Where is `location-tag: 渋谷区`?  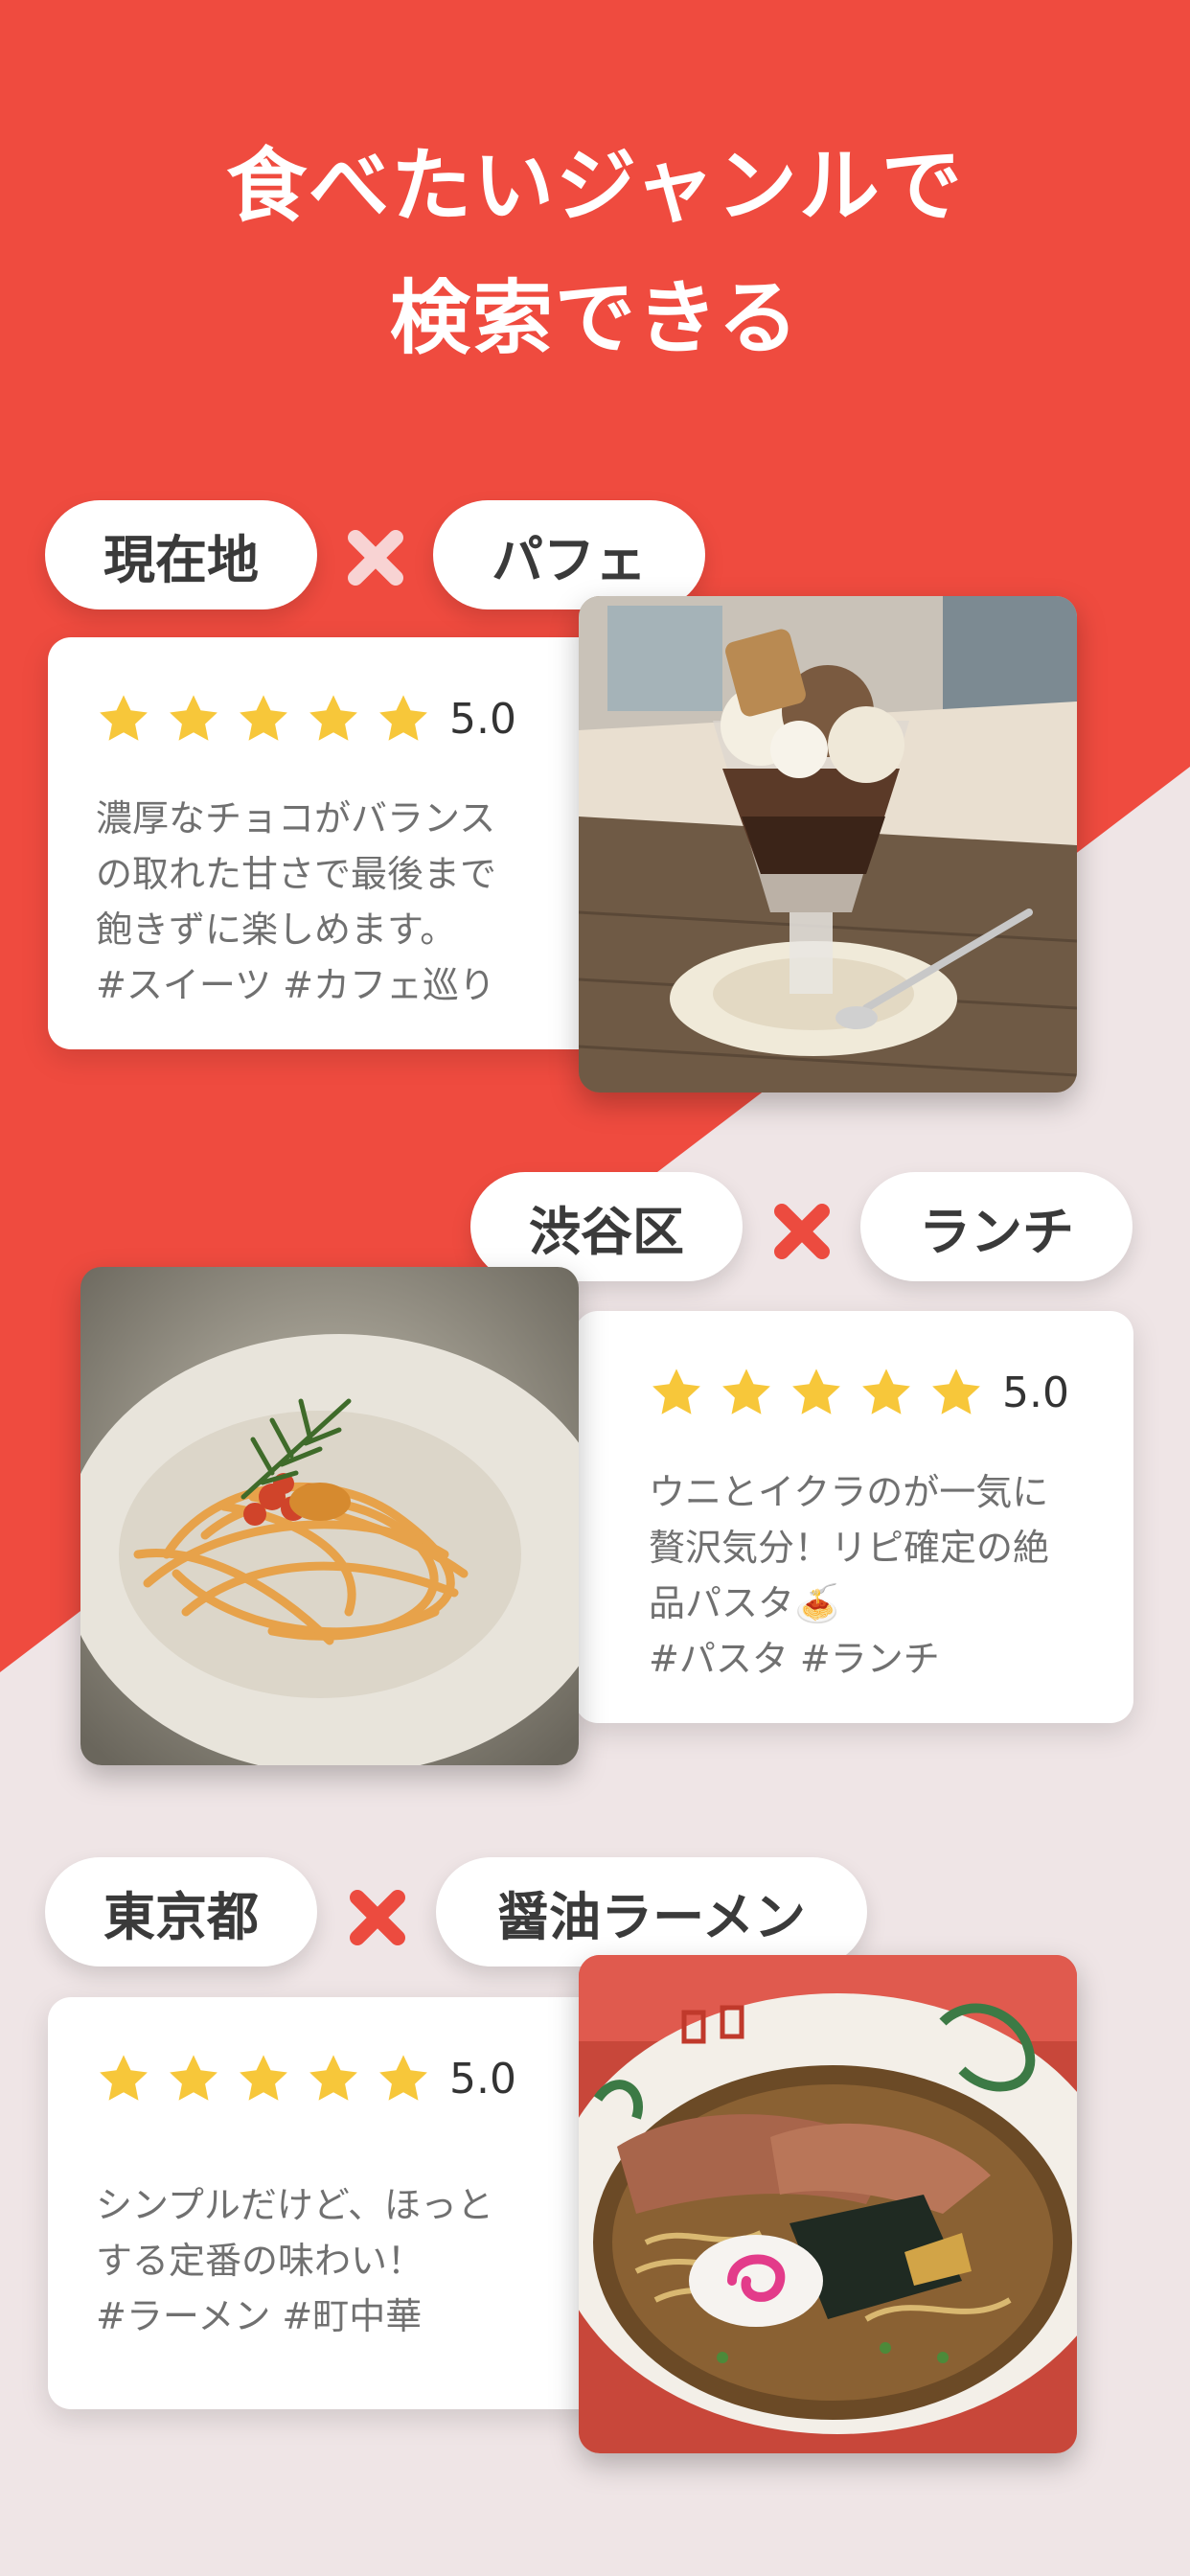 location-tag: 渋谷区 is located at coordinates (606, 1226).